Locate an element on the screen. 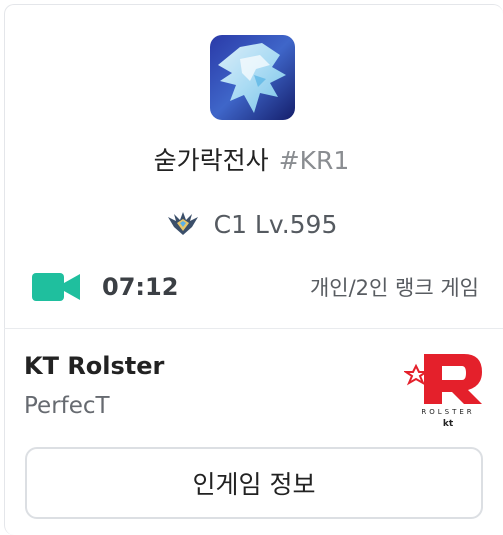 The image size is (503, 535). live-game-row: 07:12 개인/2인 랭크 게임 is located at coordinates (255, 287).